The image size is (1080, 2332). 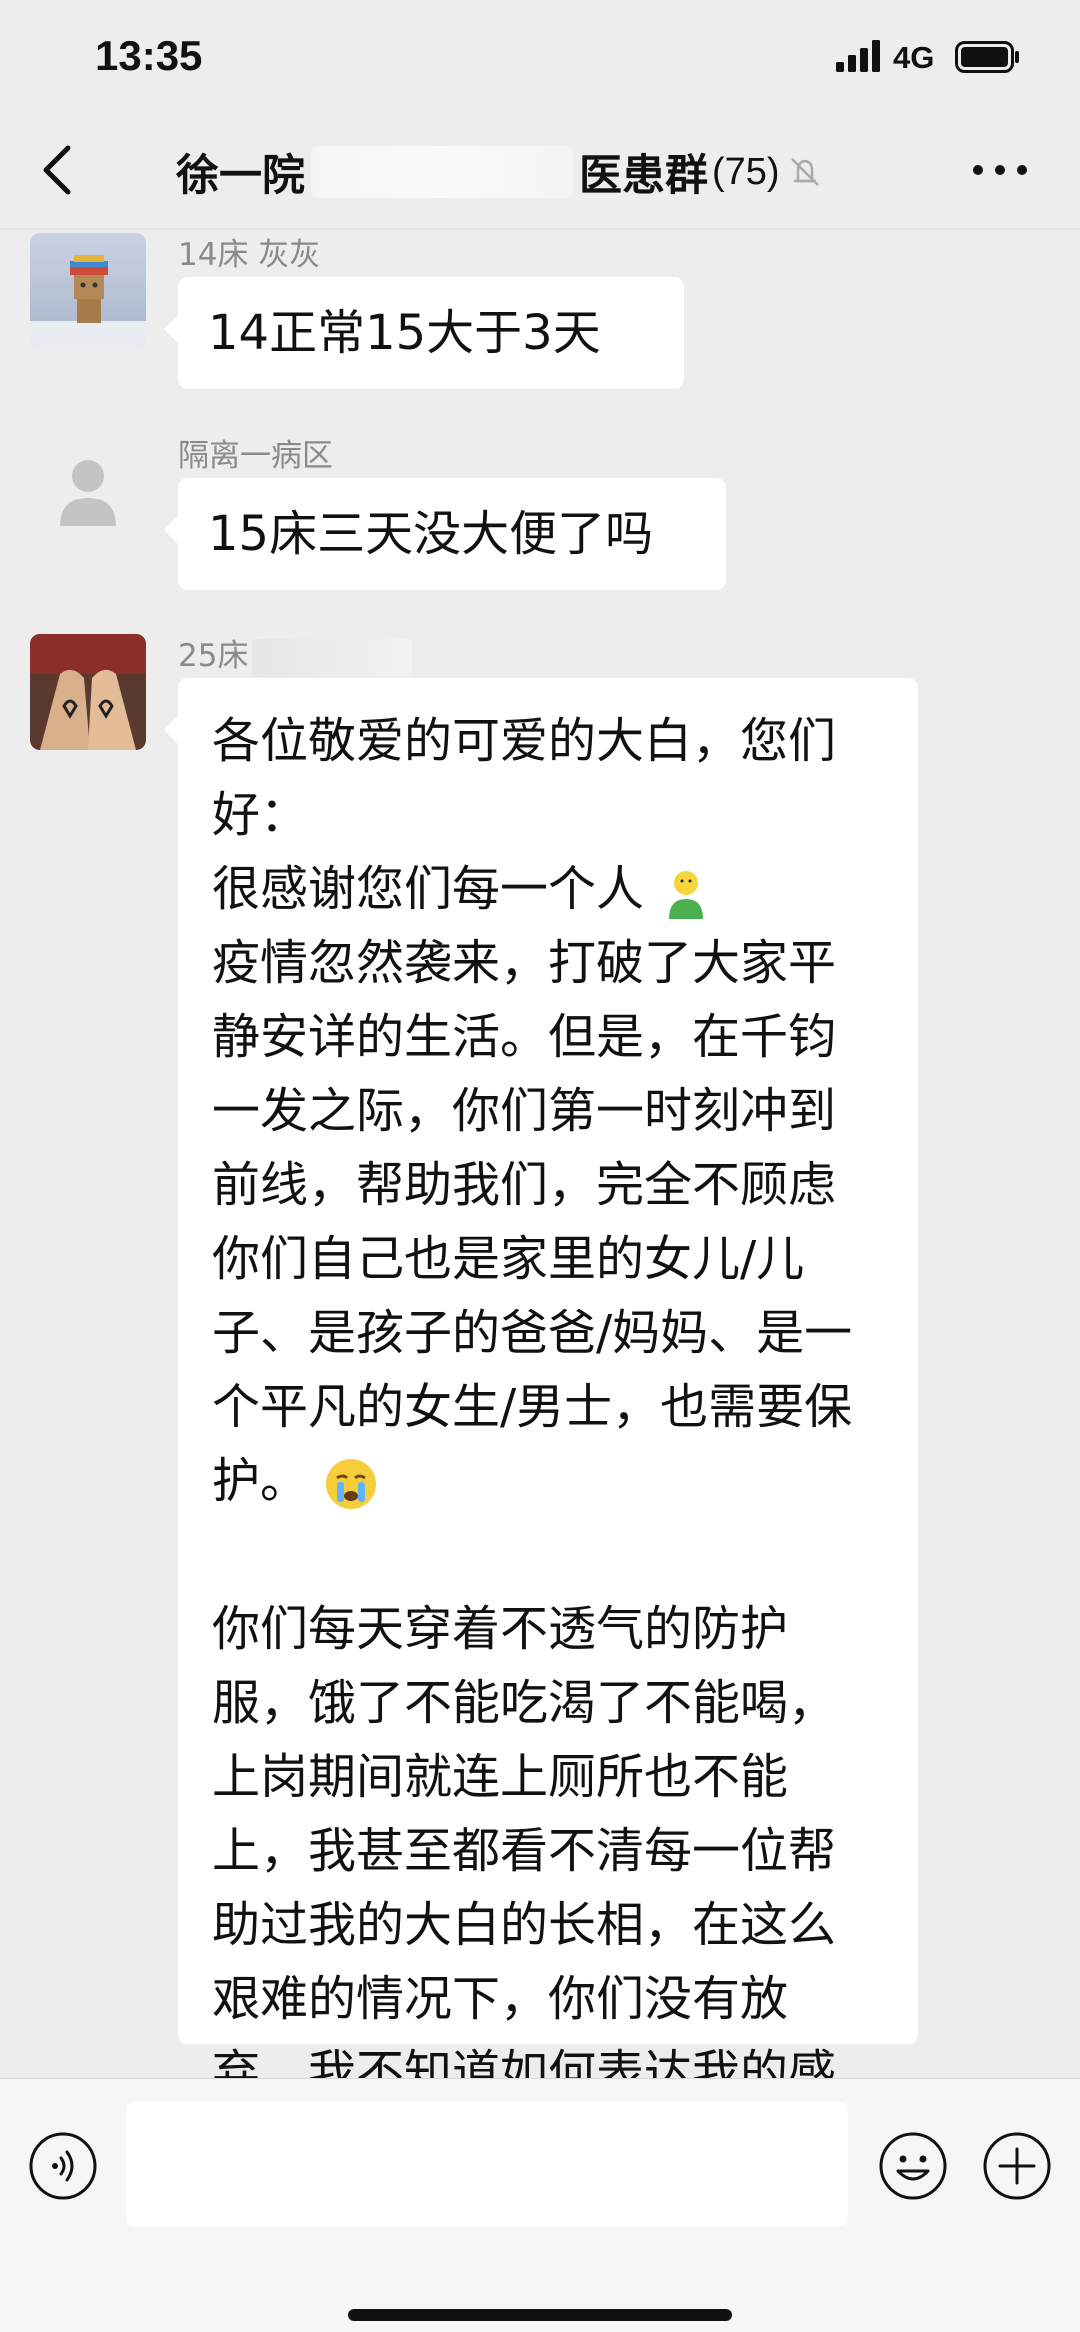 What do you see at coordinates (255, 456) in the screenshot?
I see `sender-name: 隔离一病区` at bounding box center [255, 456].